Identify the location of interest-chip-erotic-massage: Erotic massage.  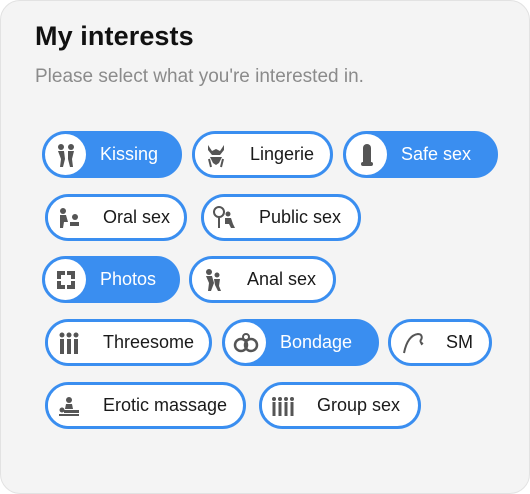
(145, 405).